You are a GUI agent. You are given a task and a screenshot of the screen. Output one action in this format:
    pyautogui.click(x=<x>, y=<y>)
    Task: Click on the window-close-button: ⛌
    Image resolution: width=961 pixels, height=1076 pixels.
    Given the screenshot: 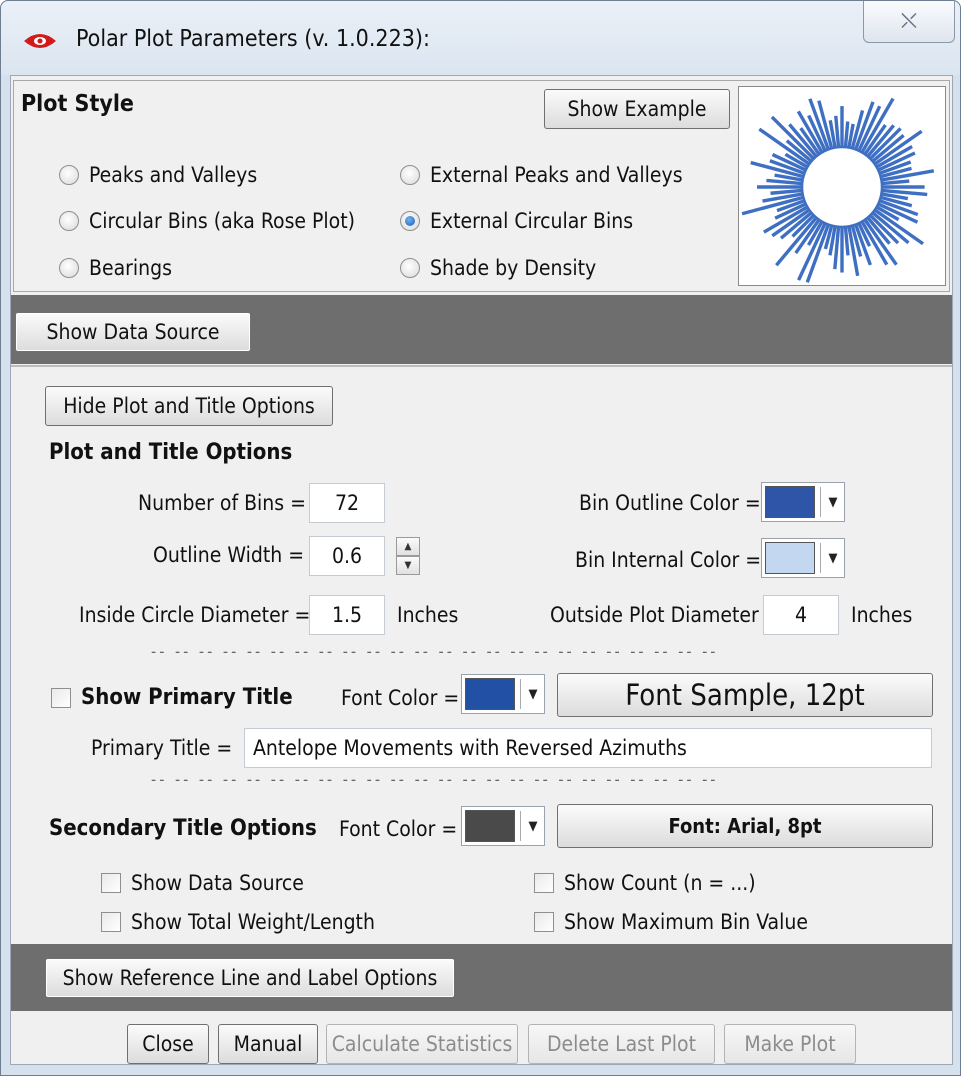 What is the action you would take?
    pyautogui.click(x=909, y=22)
    